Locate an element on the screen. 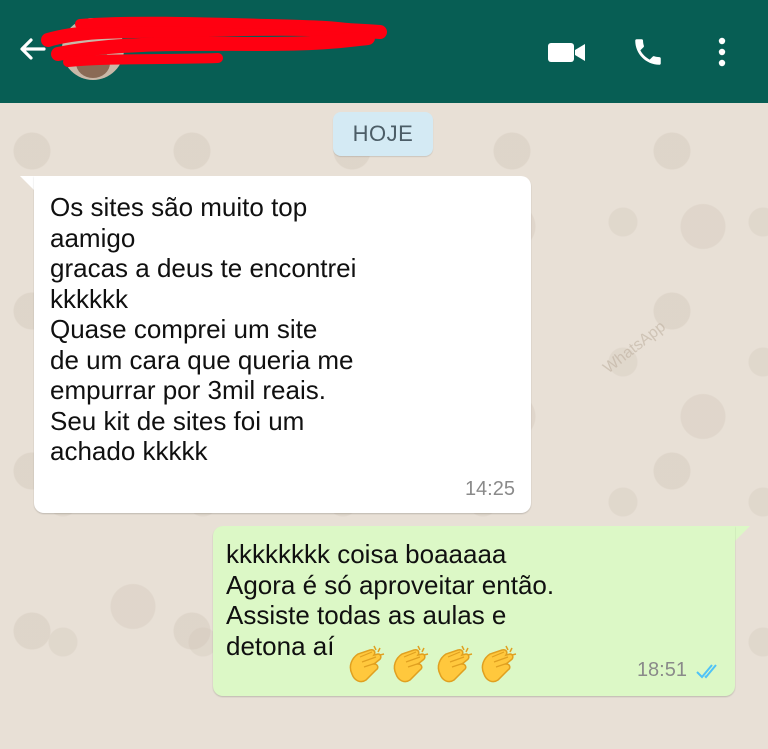 Image resolution: width=768 pixels, height=749 pixels. avatar is located at coordinates (93, 49).